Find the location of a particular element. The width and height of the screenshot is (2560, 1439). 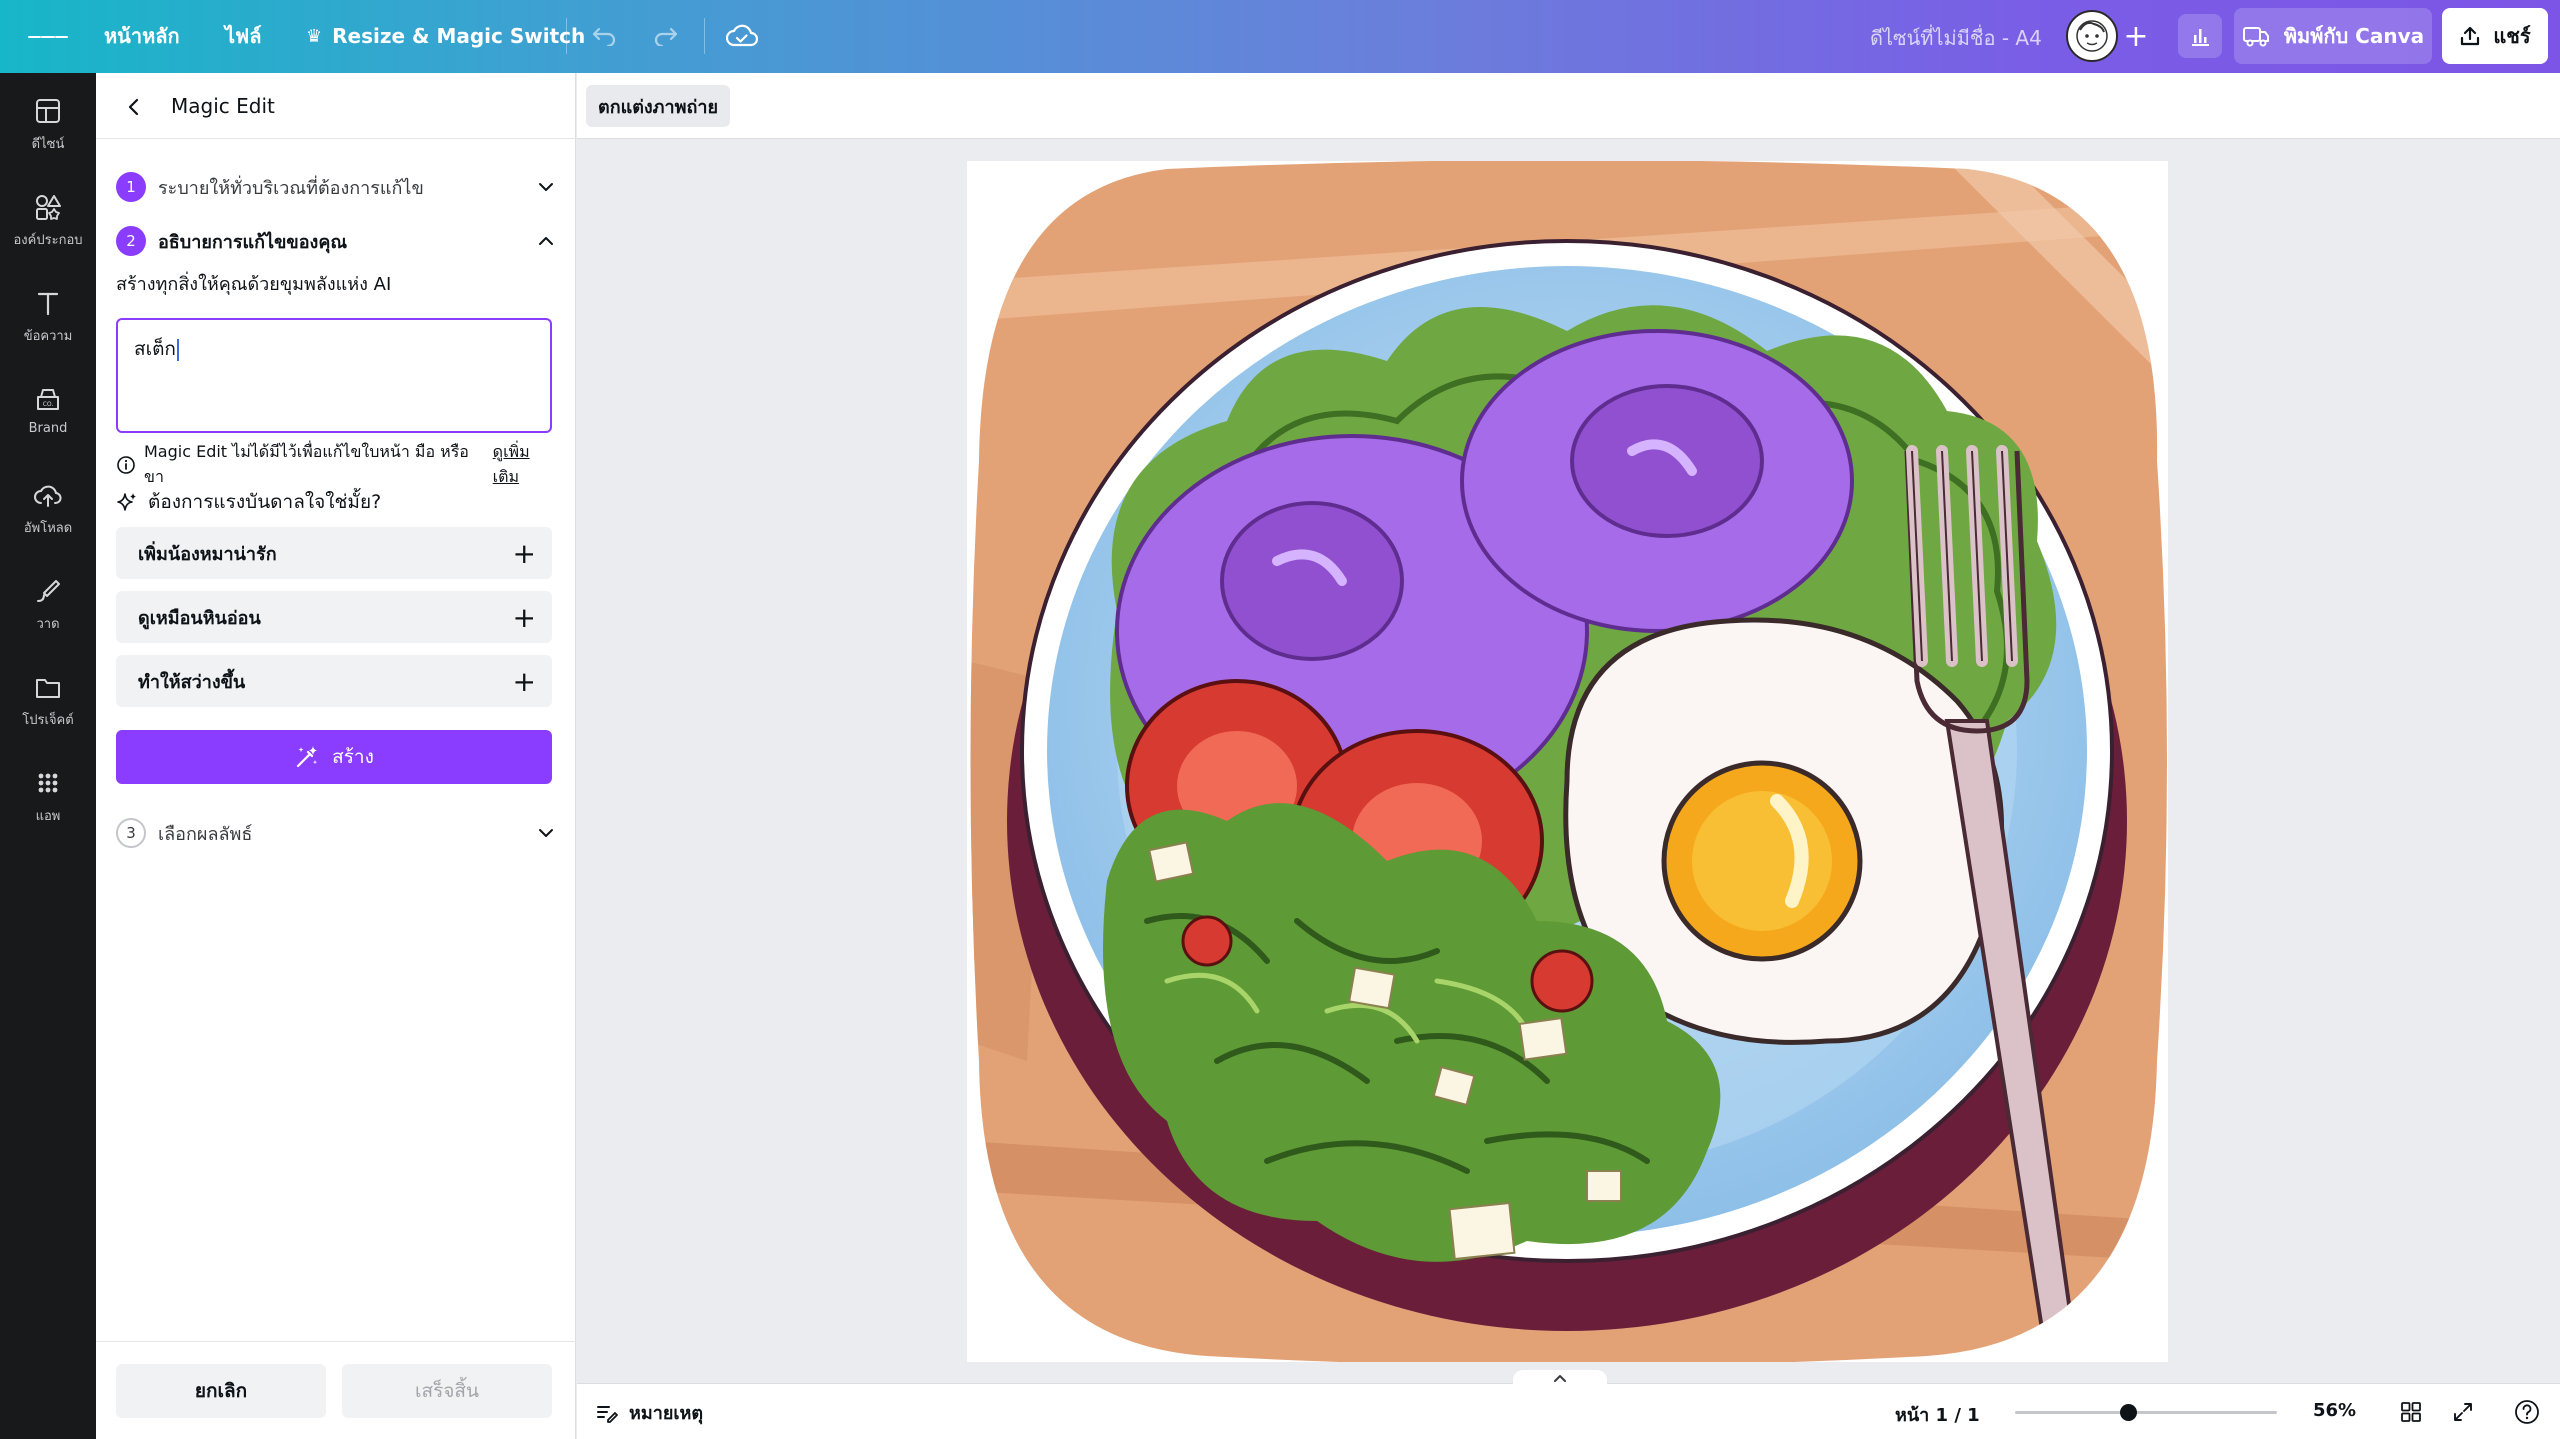

insights-button is located at coordinates (2200, 36).